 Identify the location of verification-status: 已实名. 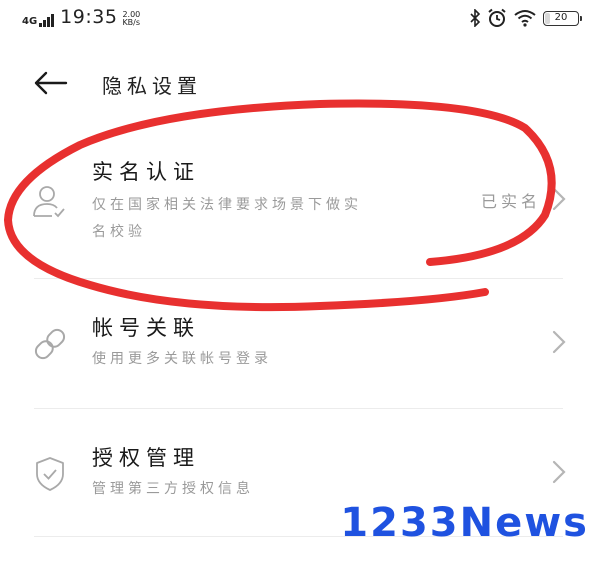
(510, 201).